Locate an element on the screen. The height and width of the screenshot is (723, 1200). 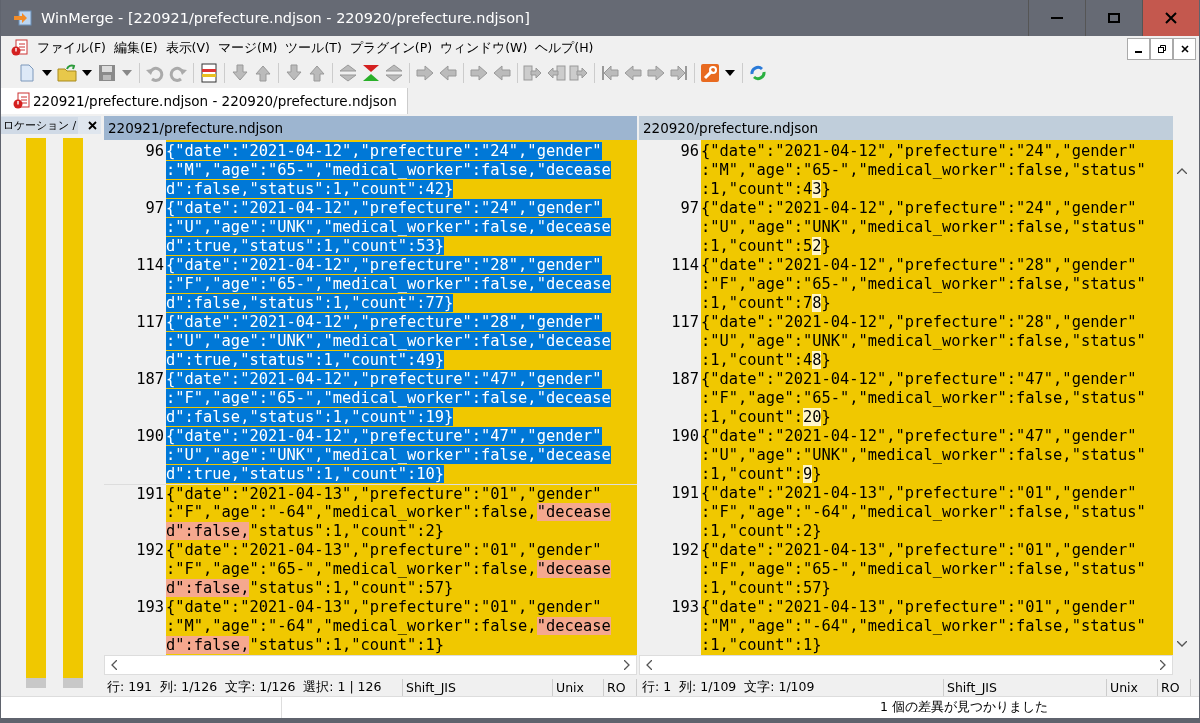
code-line: :1,"count":78} is located at coordinates (766, 303).